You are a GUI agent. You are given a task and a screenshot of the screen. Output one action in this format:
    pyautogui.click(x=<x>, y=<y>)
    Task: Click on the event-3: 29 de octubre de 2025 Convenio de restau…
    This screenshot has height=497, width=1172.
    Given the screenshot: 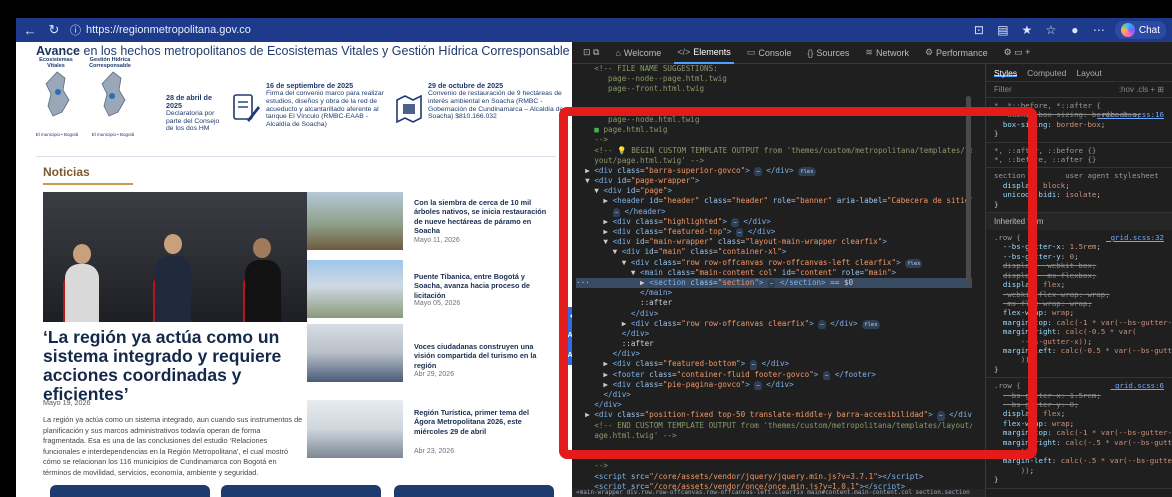 What is the action you would take?
    pyautogui.click(x=499, y=101)
    